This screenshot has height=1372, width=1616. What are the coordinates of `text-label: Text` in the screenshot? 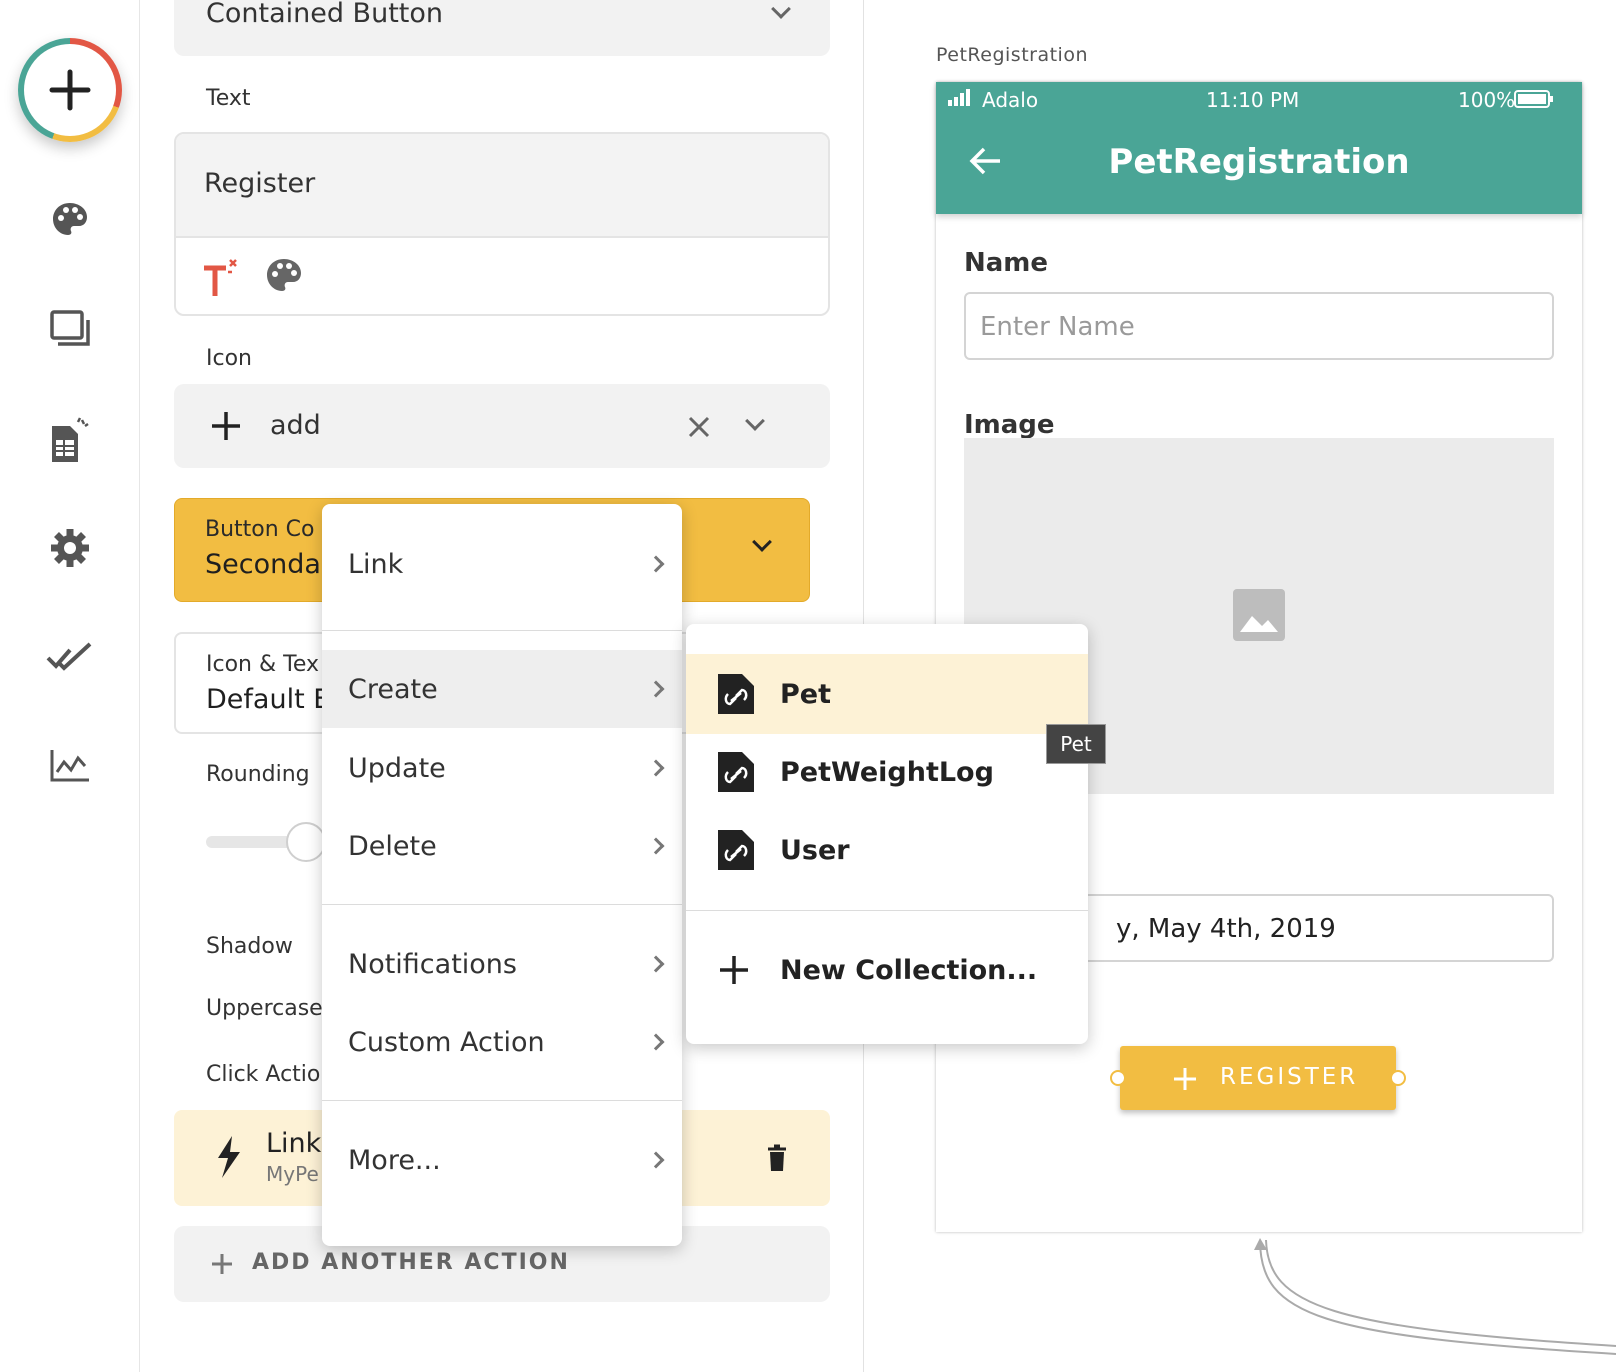 It's located at (228, 98).